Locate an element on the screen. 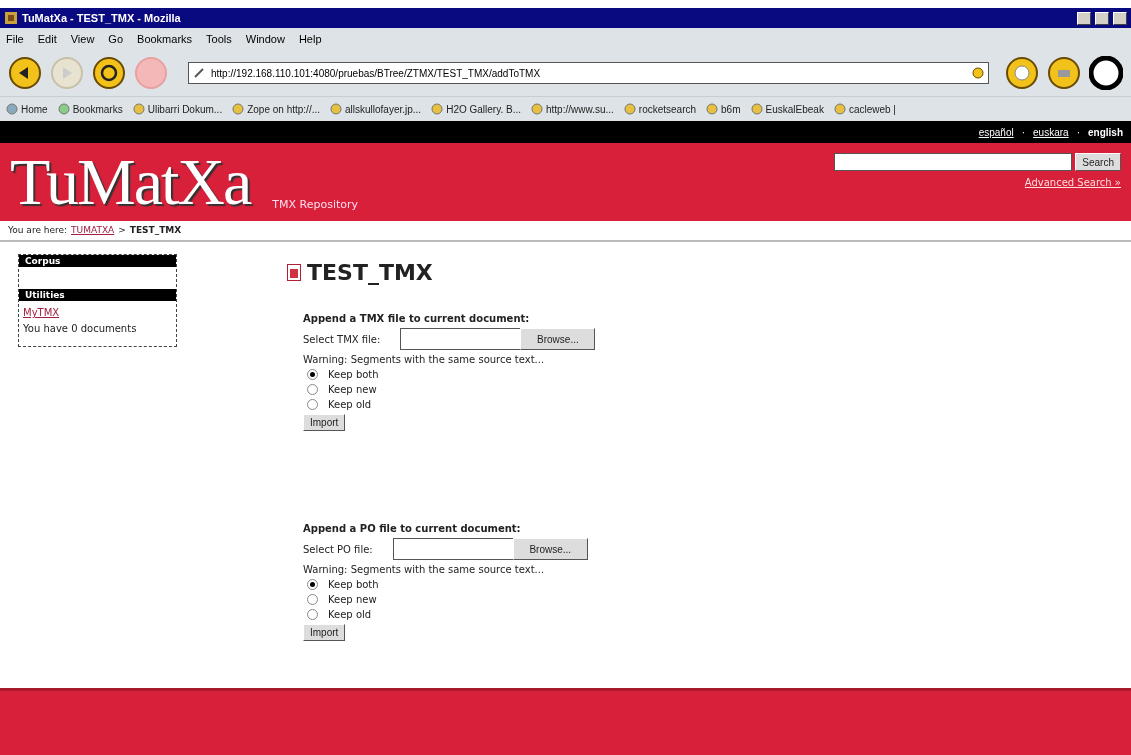  menu-item: Tools is located at coordinates (219, 39).